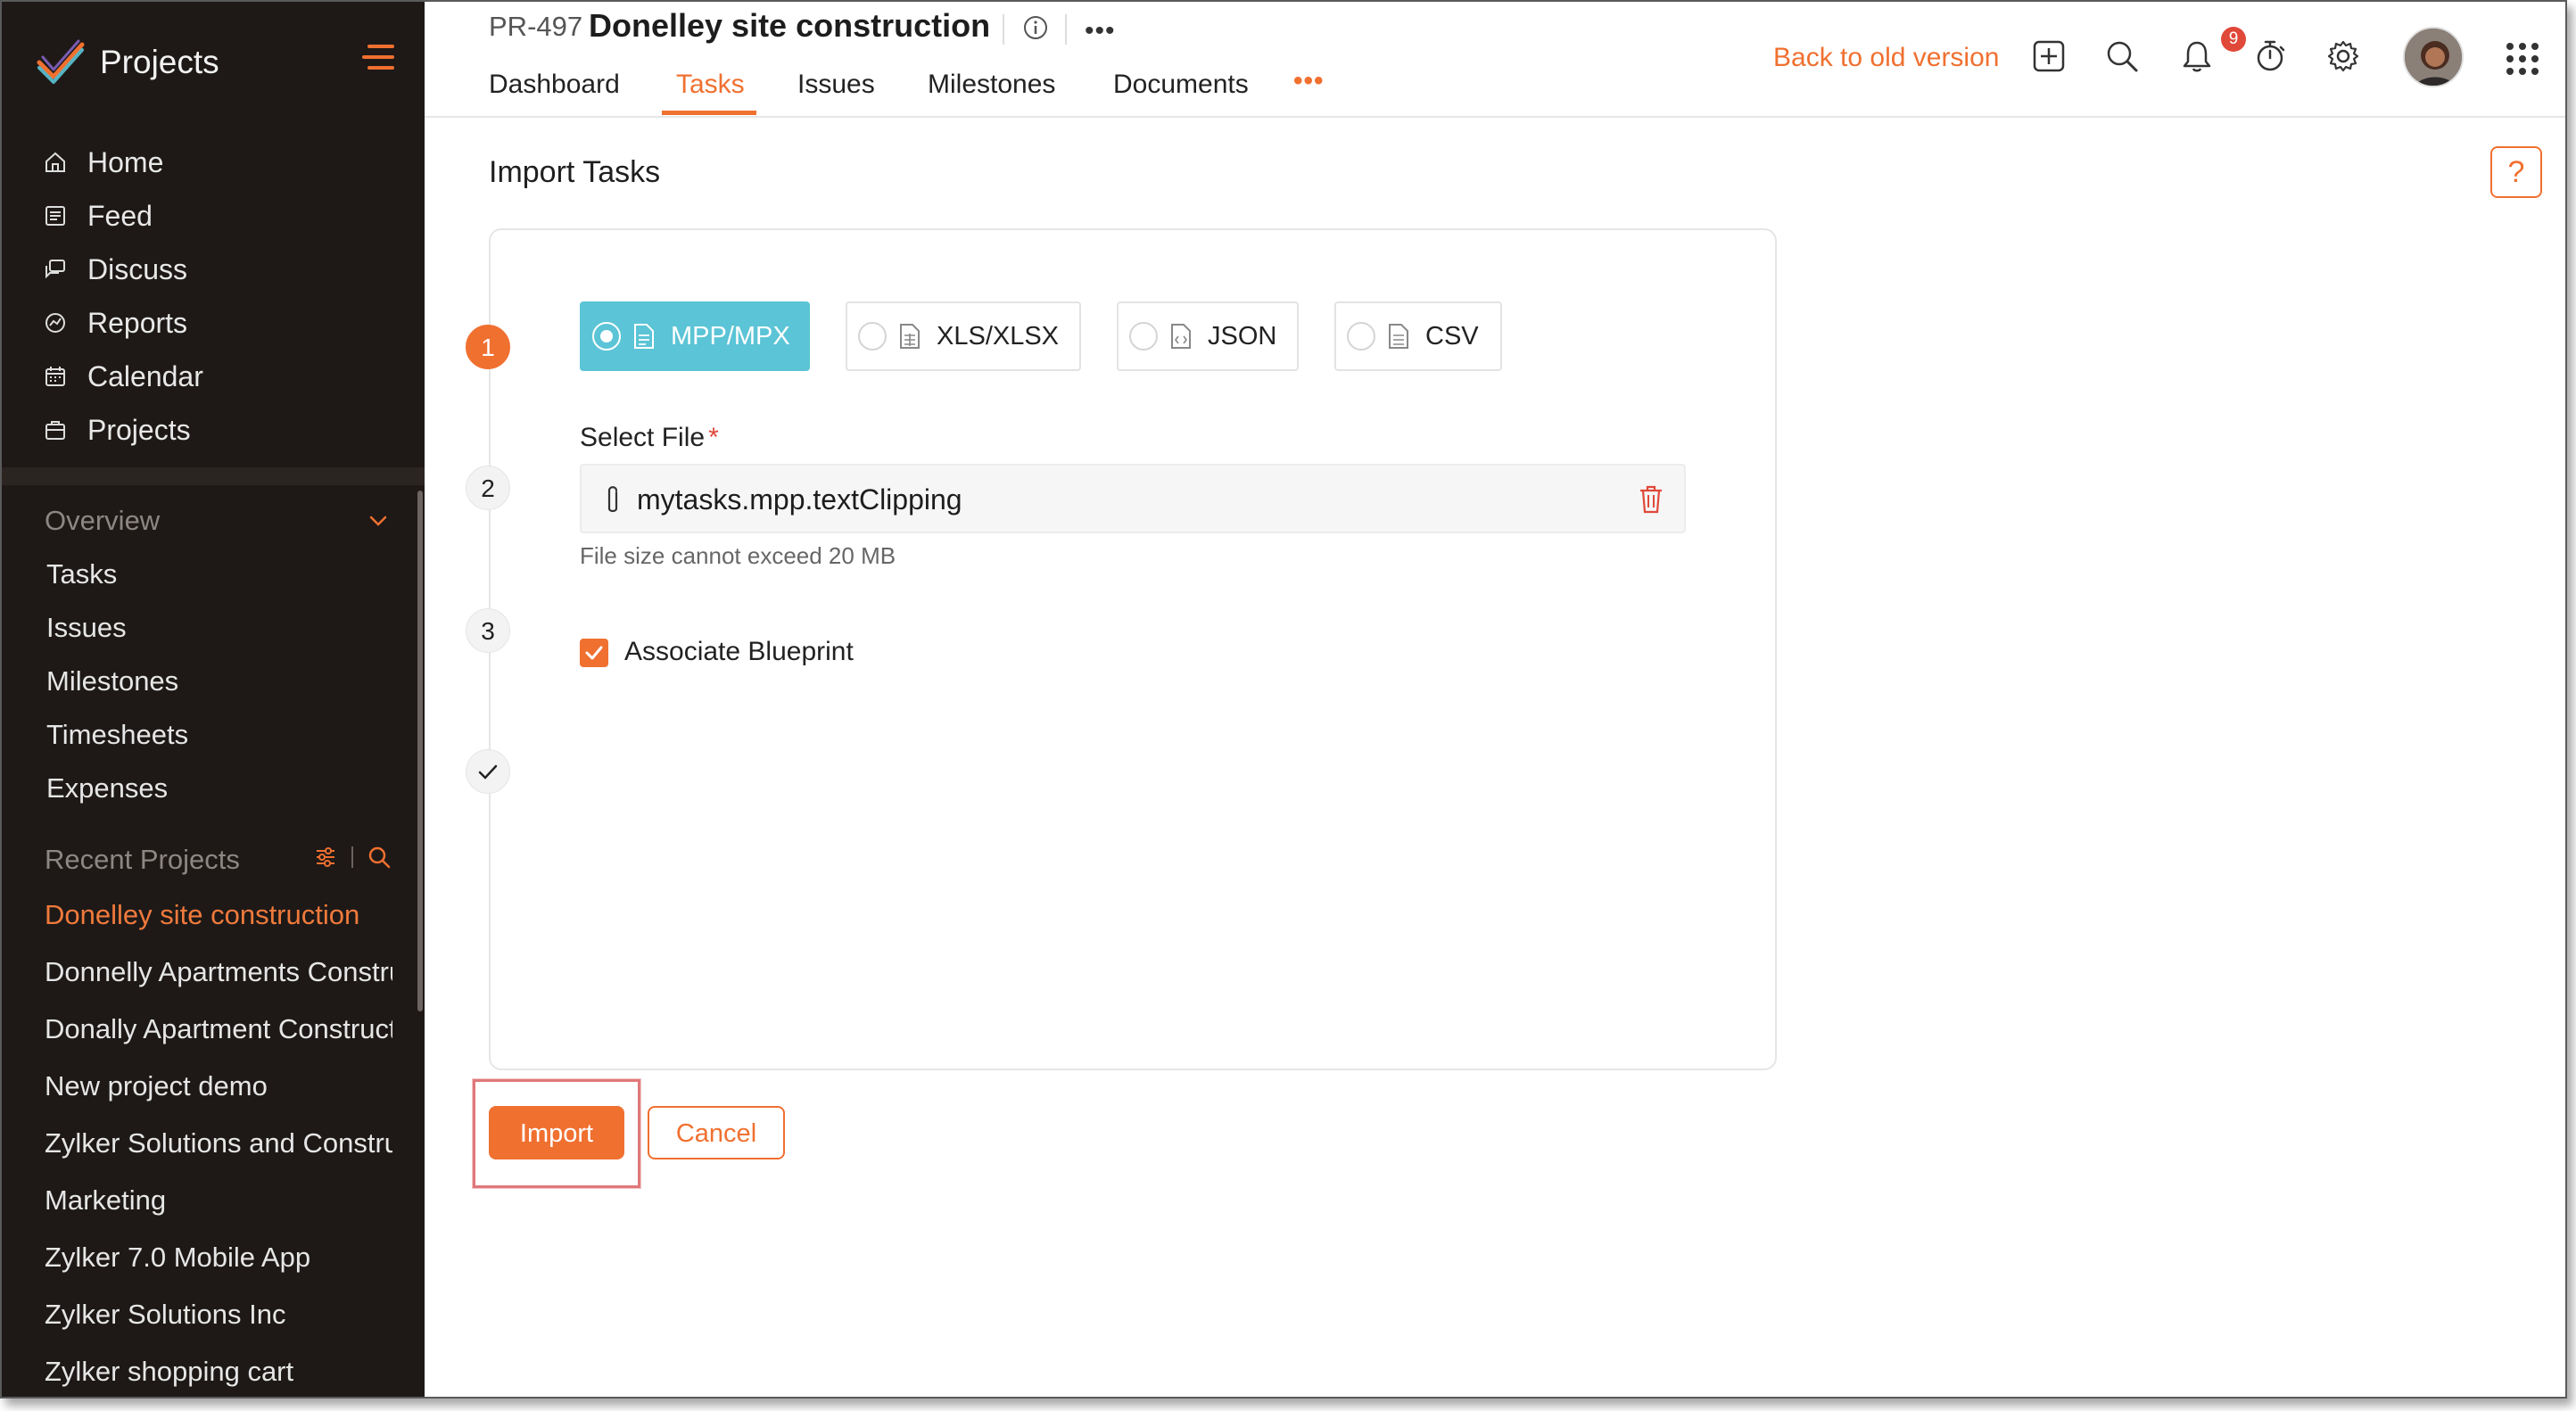 This screenshot has height=1411, width=2576. Describe the element at coordinates (55, 269) in the screenshot. I see `discuss-icon` at that location.